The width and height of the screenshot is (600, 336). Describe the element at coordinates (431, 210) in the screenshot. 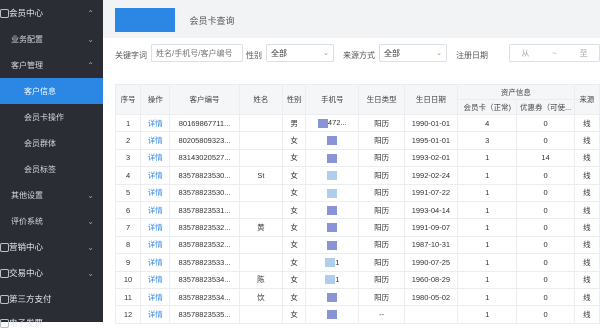

I see `cell-bdate: 1993-04-14` at that location.